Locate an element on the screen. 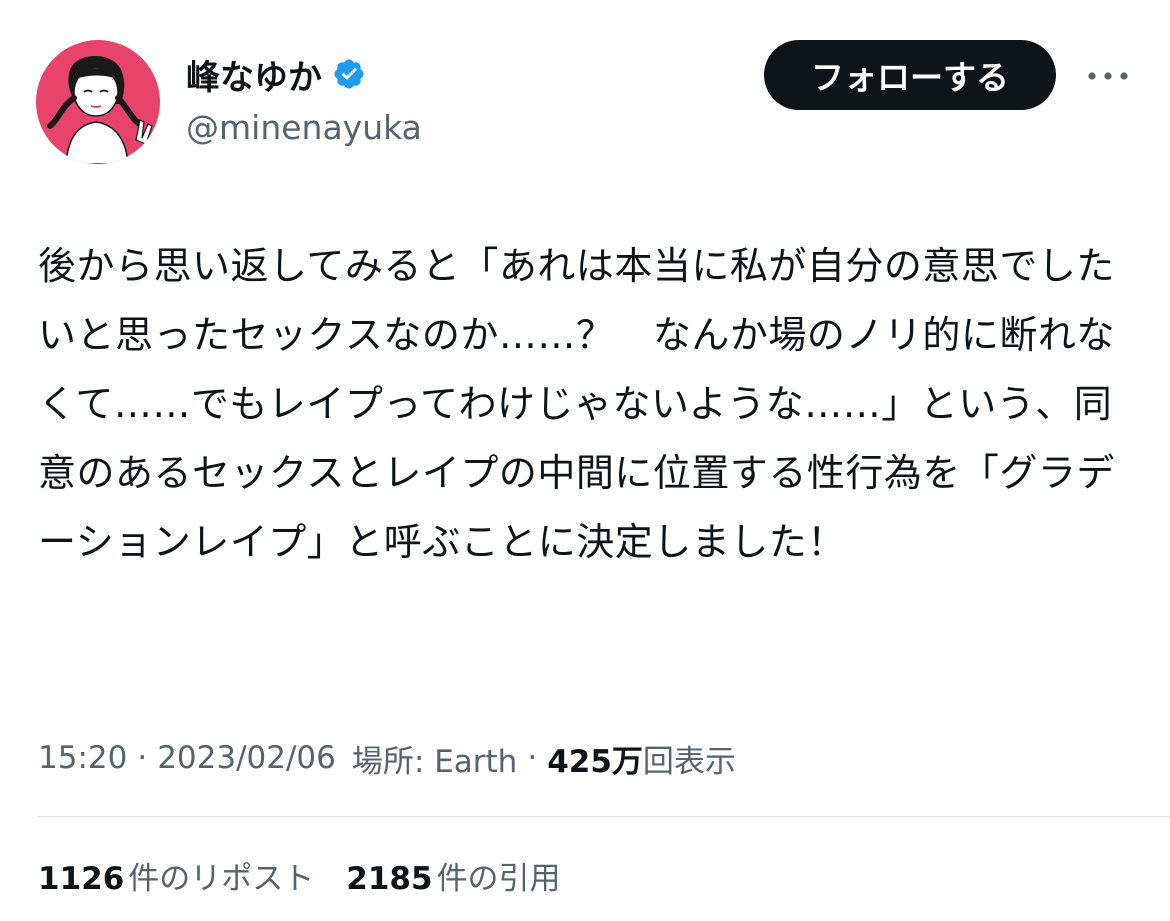  more-options-button is located at coordinates (1108, 76).